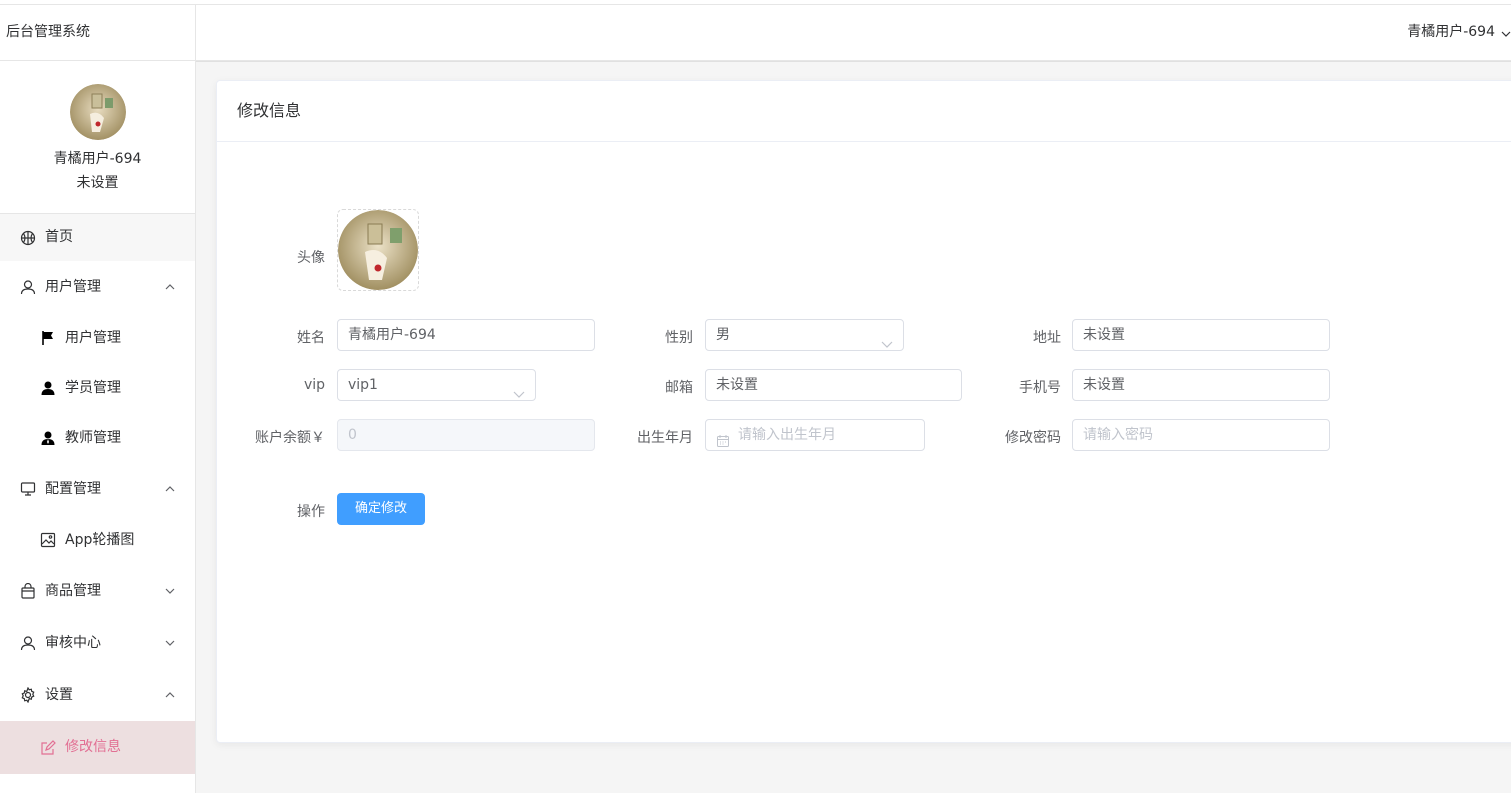 The image size is (1511, 793). I want to click on edit-icon, so click(48, 747).